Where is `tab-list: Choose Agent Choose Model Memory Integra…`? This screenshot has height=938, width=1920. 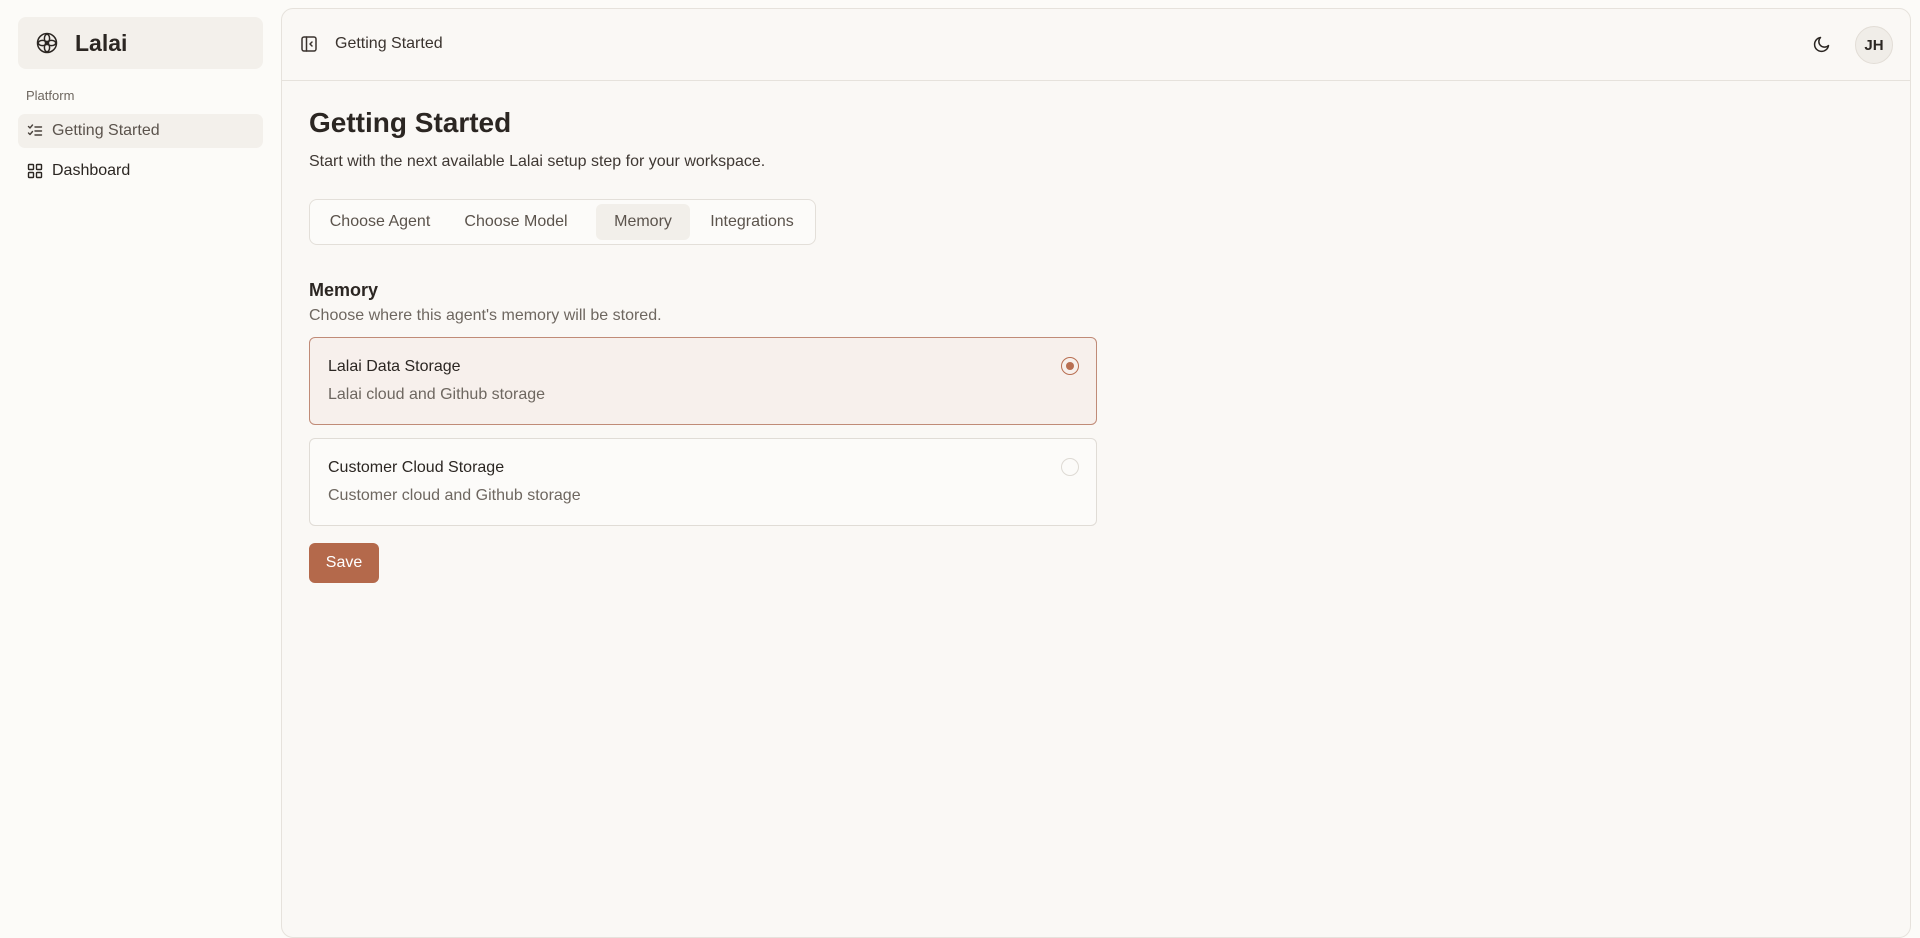
tab-list: Choose Agent Choose Model Memory Integra… is located at coordinates (562, 222).